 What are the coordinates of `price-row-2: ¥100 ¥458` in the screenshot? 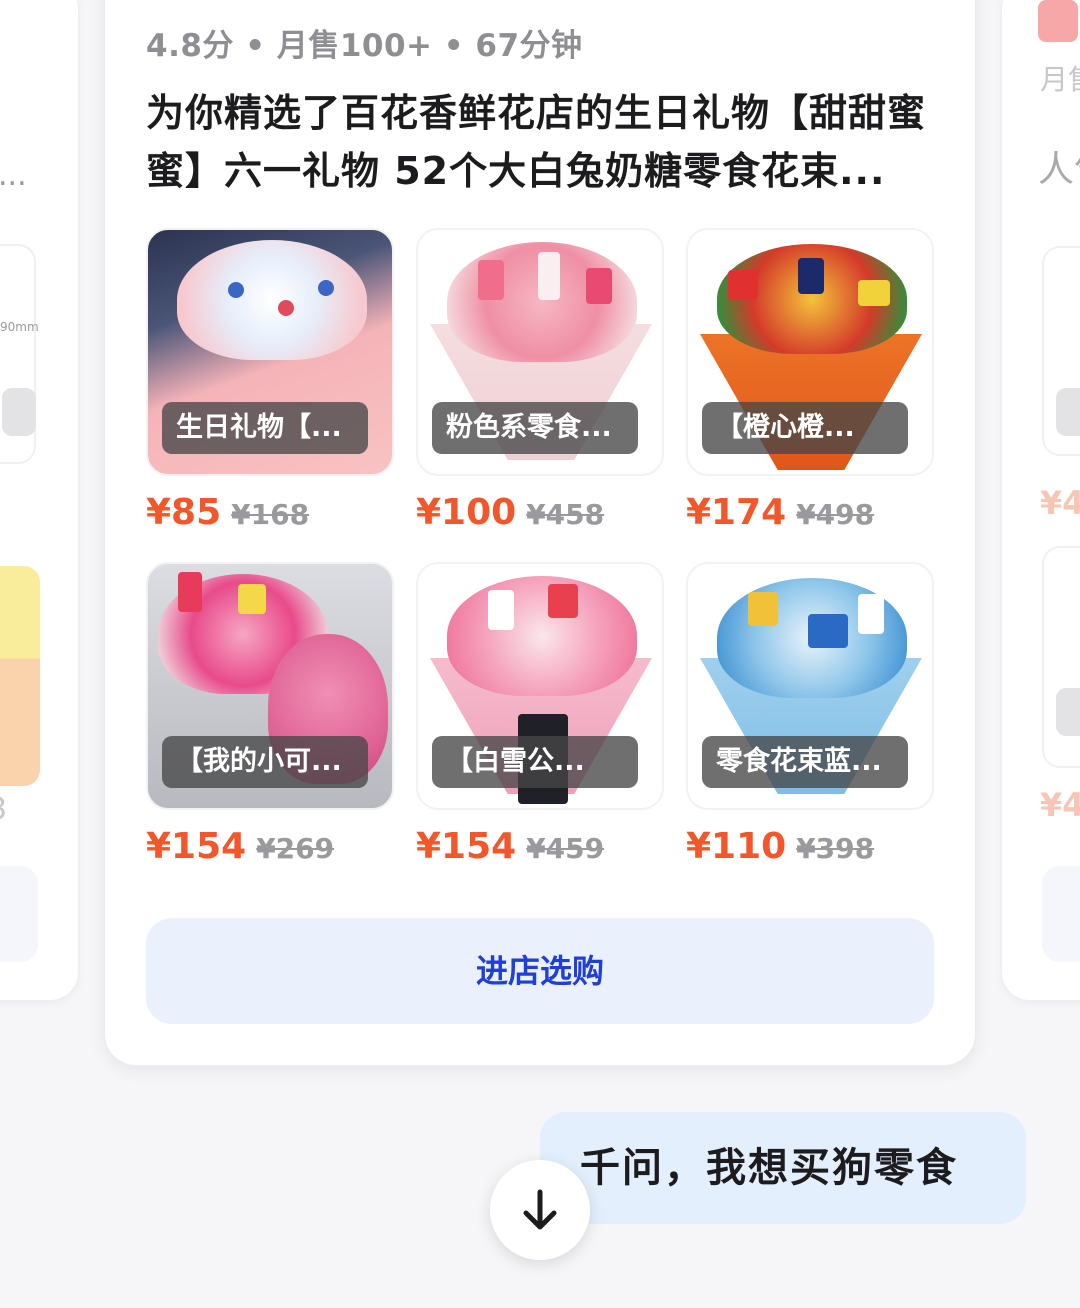 It's located at (510, 512).